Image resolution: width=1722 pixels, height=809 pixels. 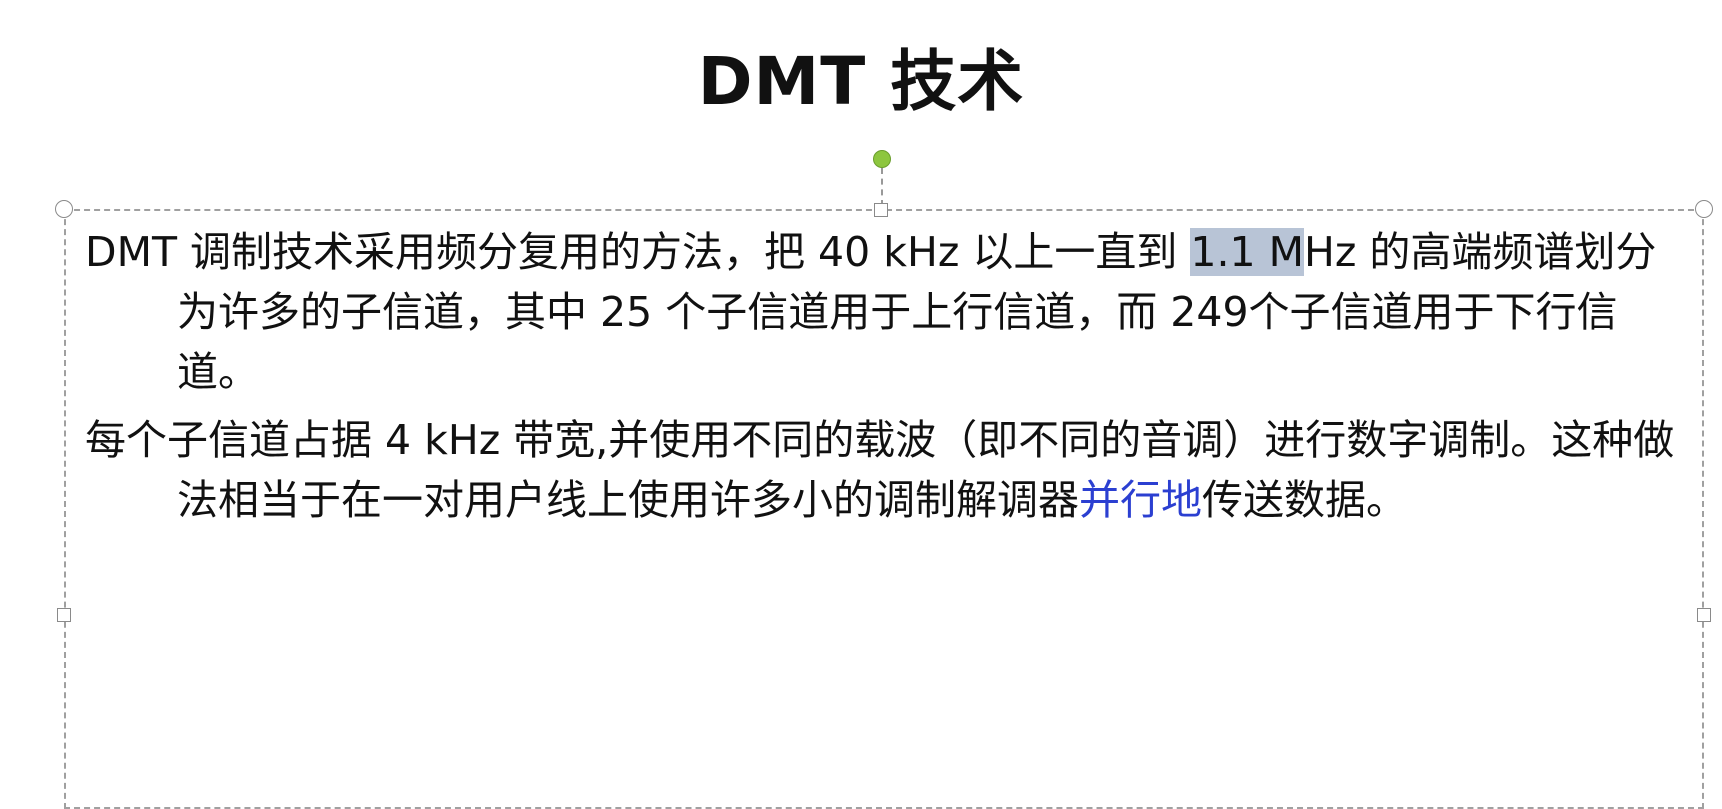 What do you see at coordinates (882, 187) in the screenshot?
I see `rotate-handle-connector` at bounding box center [882, 187].